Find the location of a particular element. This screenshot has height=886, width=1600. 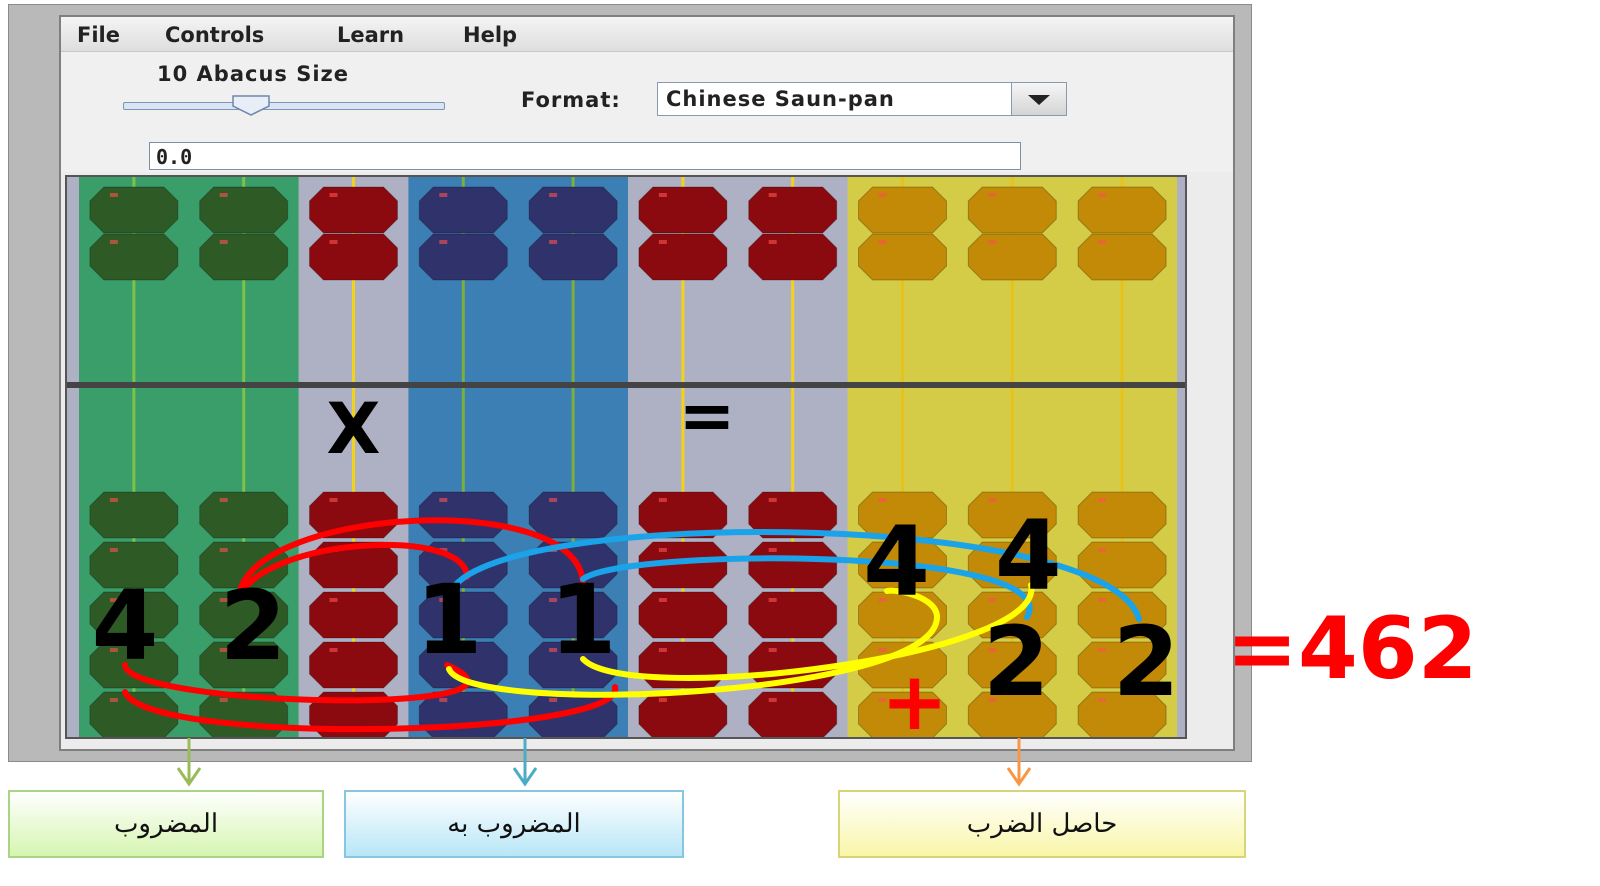

abacus-size-slider is located at coordinates (284, 105).